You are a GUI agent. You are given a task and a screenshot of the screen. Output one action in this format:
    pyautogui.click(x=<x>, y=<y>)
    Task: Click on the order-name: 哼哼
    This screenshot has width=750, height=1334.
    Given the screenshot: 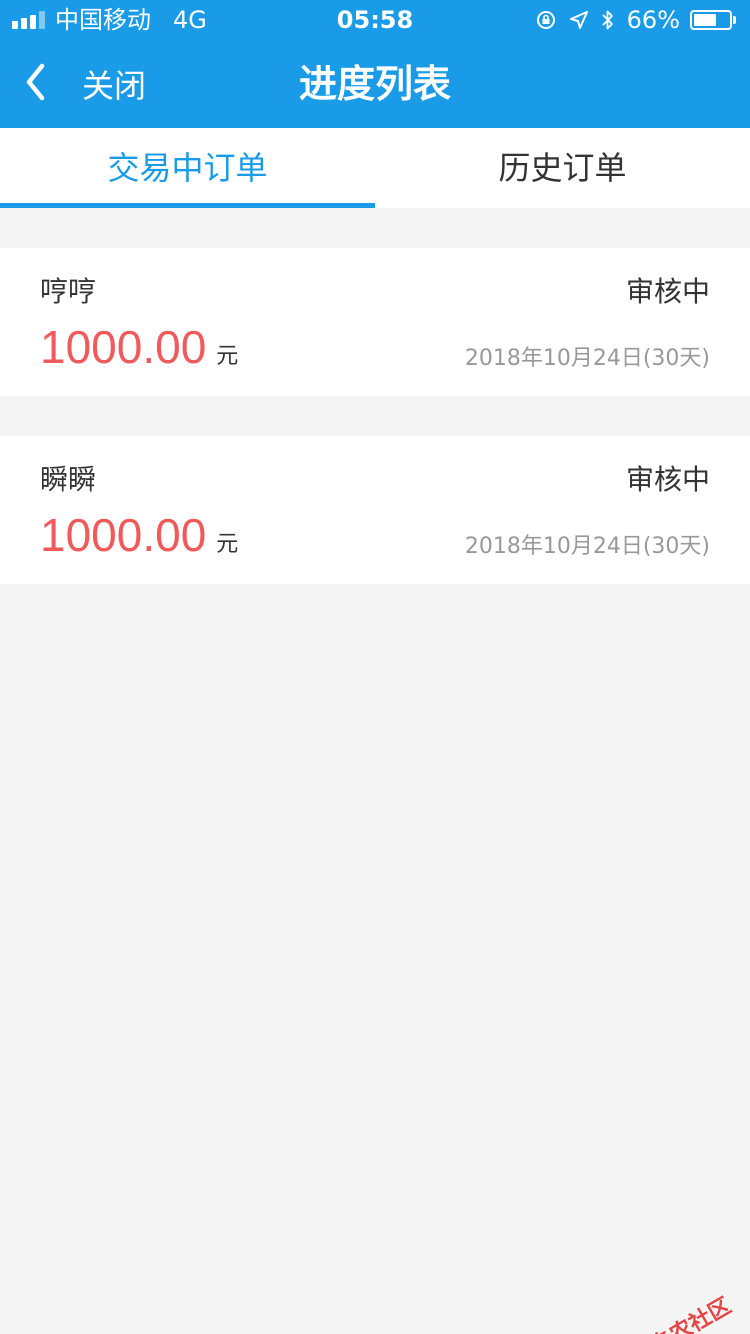 What is the action you would take?
    pyautogui.click(x=68, y=291)
    